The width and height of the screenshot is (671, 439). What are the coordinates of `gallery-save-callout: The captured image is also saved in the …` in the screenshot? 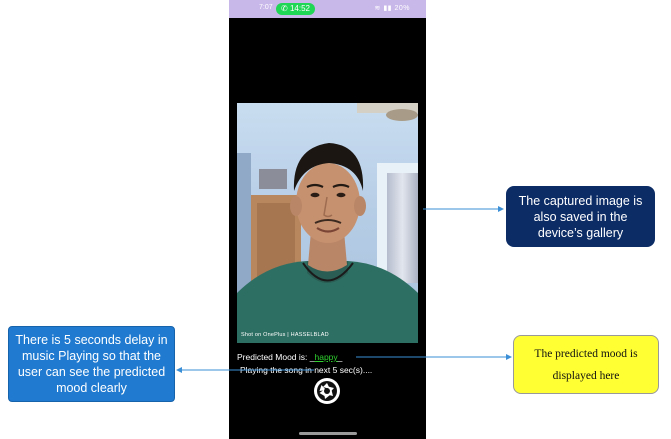 It's located at (580, 216).